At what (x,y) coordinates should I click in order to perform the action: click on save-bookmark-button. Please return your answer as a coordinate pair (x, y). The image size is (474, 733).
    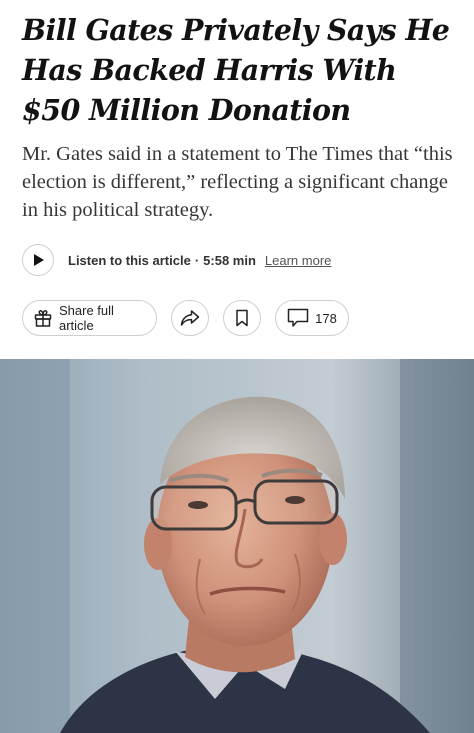
    Looking at the image, I should click on (242, 318).